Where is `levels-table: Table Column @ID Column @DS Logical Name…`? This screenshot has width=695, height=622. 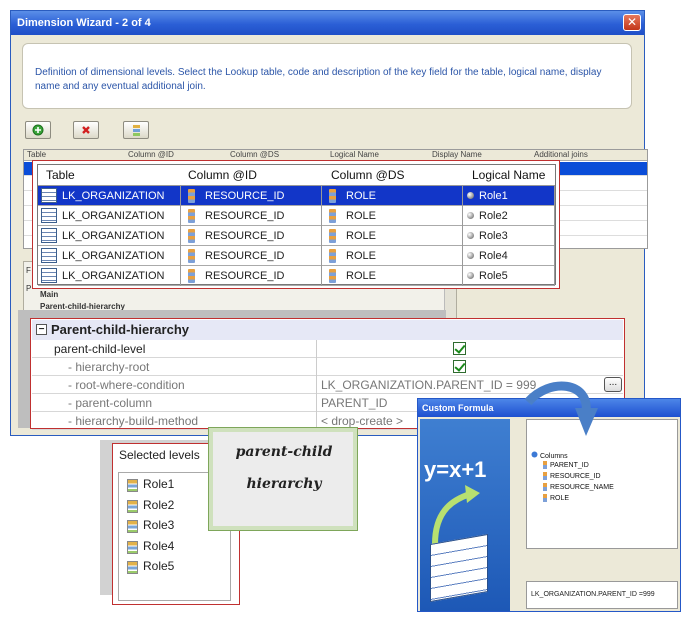 levels-table: Table Column @ID Column @DS Logical Name… is located at coordinates (296, 225).